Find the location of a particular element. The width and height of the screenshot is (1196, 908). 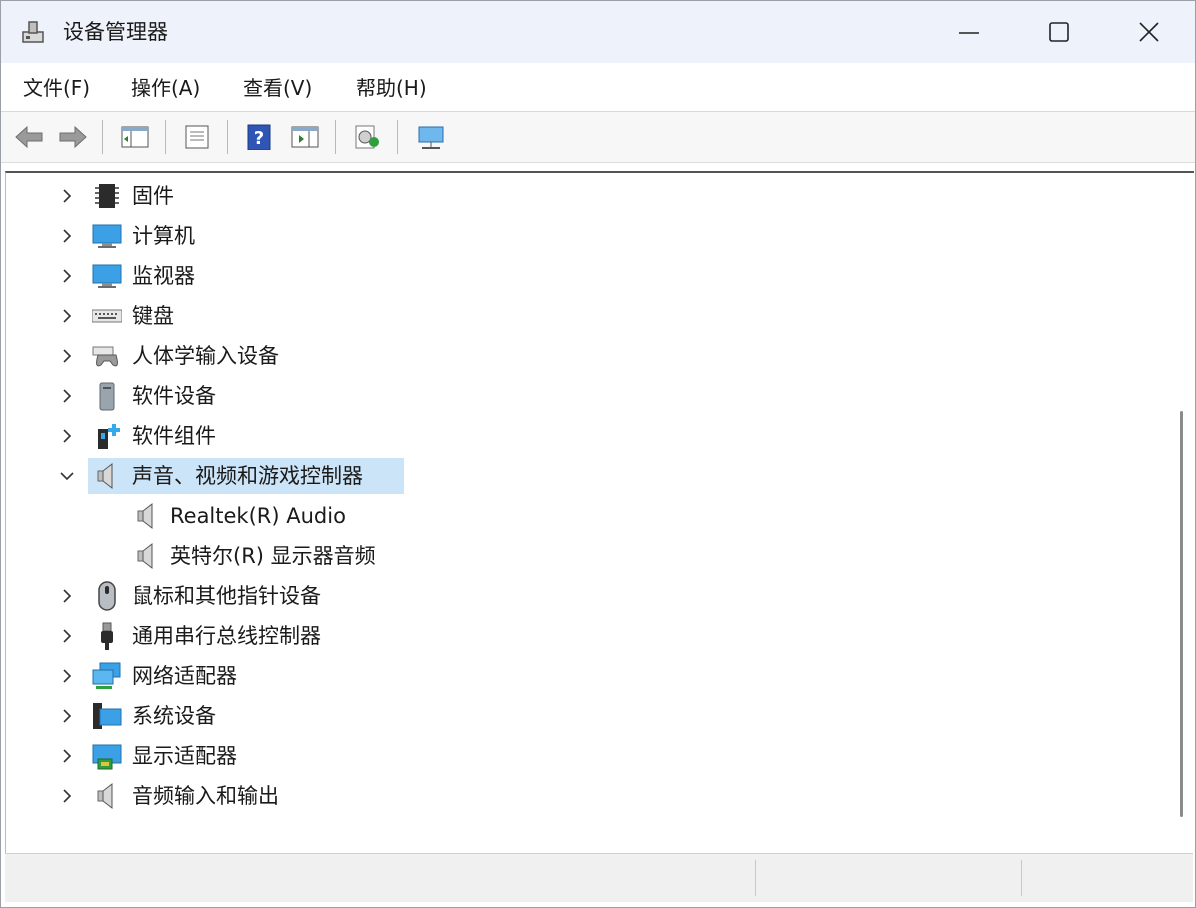

tree-item-label: 英特尔(R) 显示器音频 is located at coordinates (273, 556).